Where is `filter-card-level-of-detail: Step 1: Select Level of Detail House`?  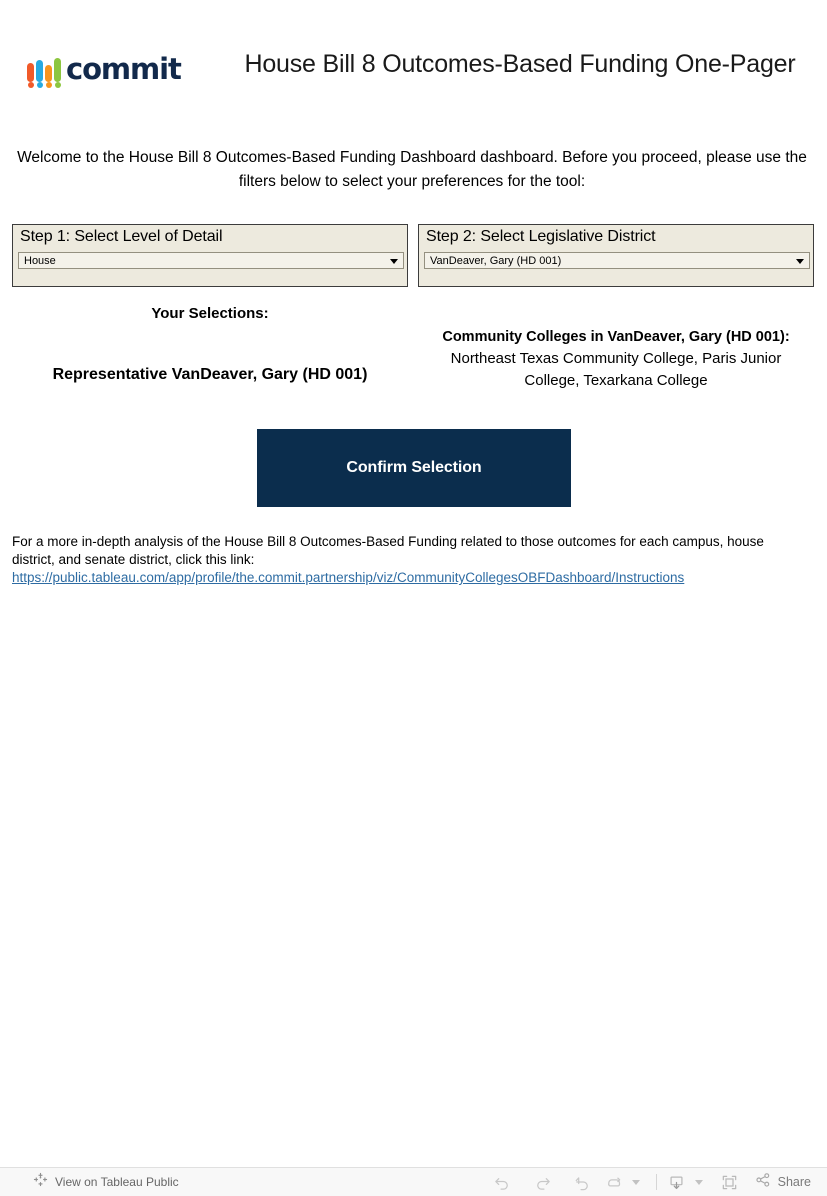 filter-card-level-of-detail: Step 1: Select Level of Detail House is located at coordinates (210, 255).